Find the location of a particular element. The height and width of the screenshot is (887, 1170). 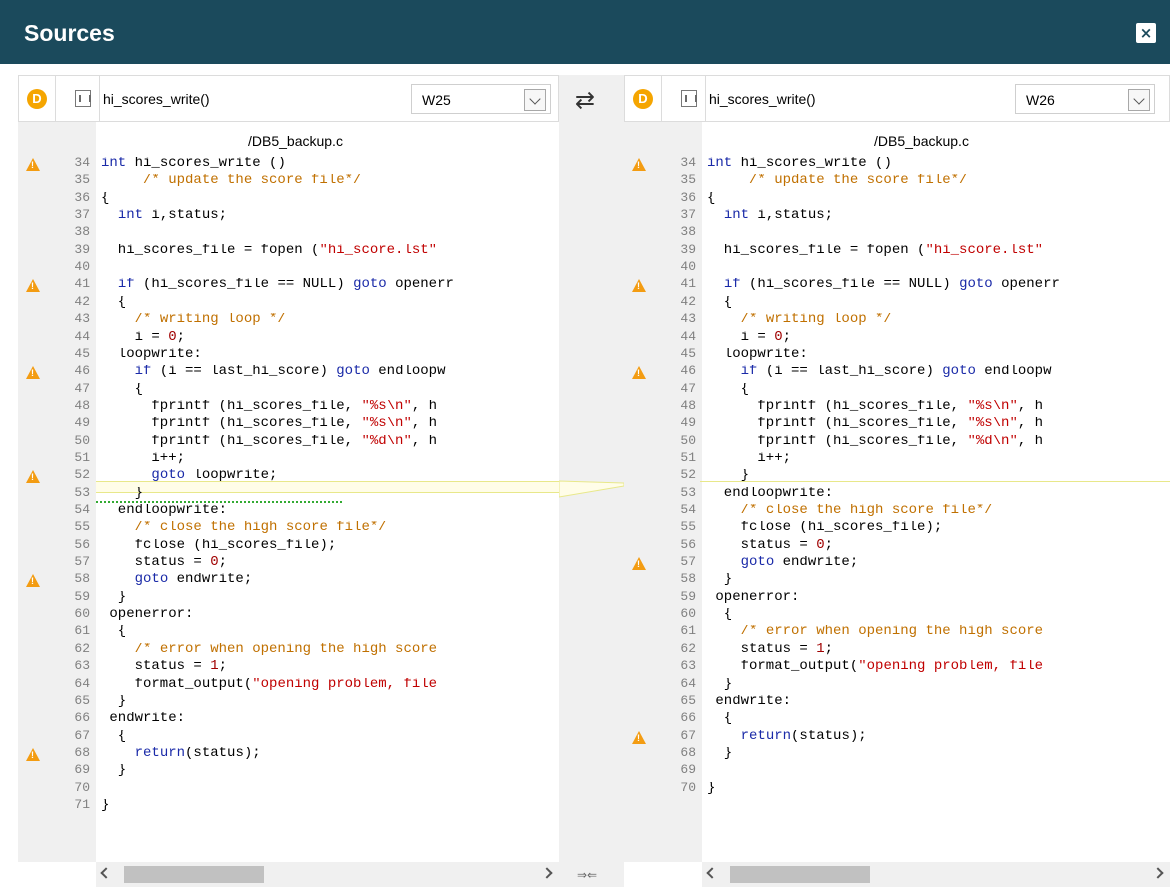

version-select: W25 is located at coordinates (481, 99).